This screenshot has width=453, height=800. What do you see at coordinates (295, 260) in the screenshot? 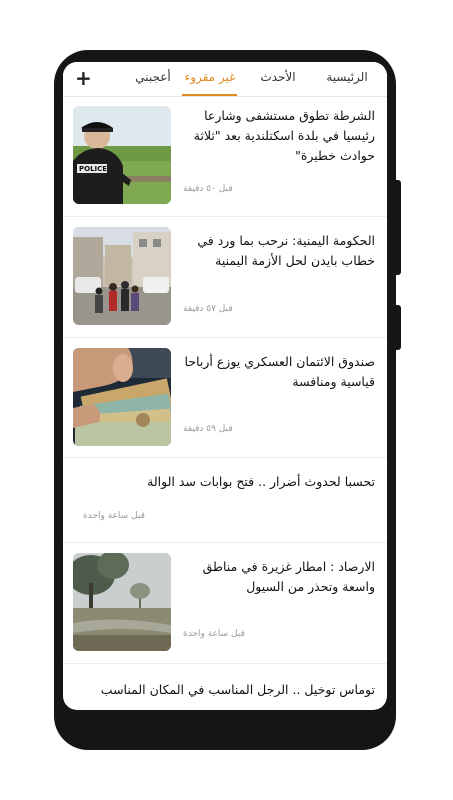
I see `article-title-line: خطاب بايدن لحل الأزمة اليمنية` at bounding box center [295, 260].